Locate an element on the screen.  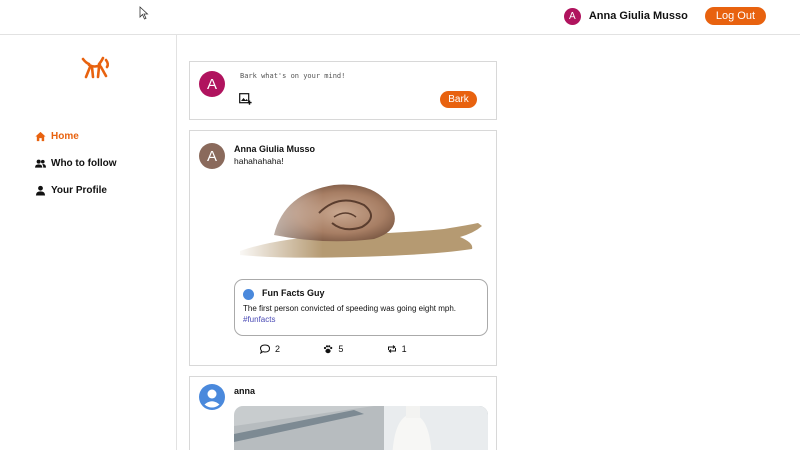
bark-button: Bark is located at coordinates (458, 99).